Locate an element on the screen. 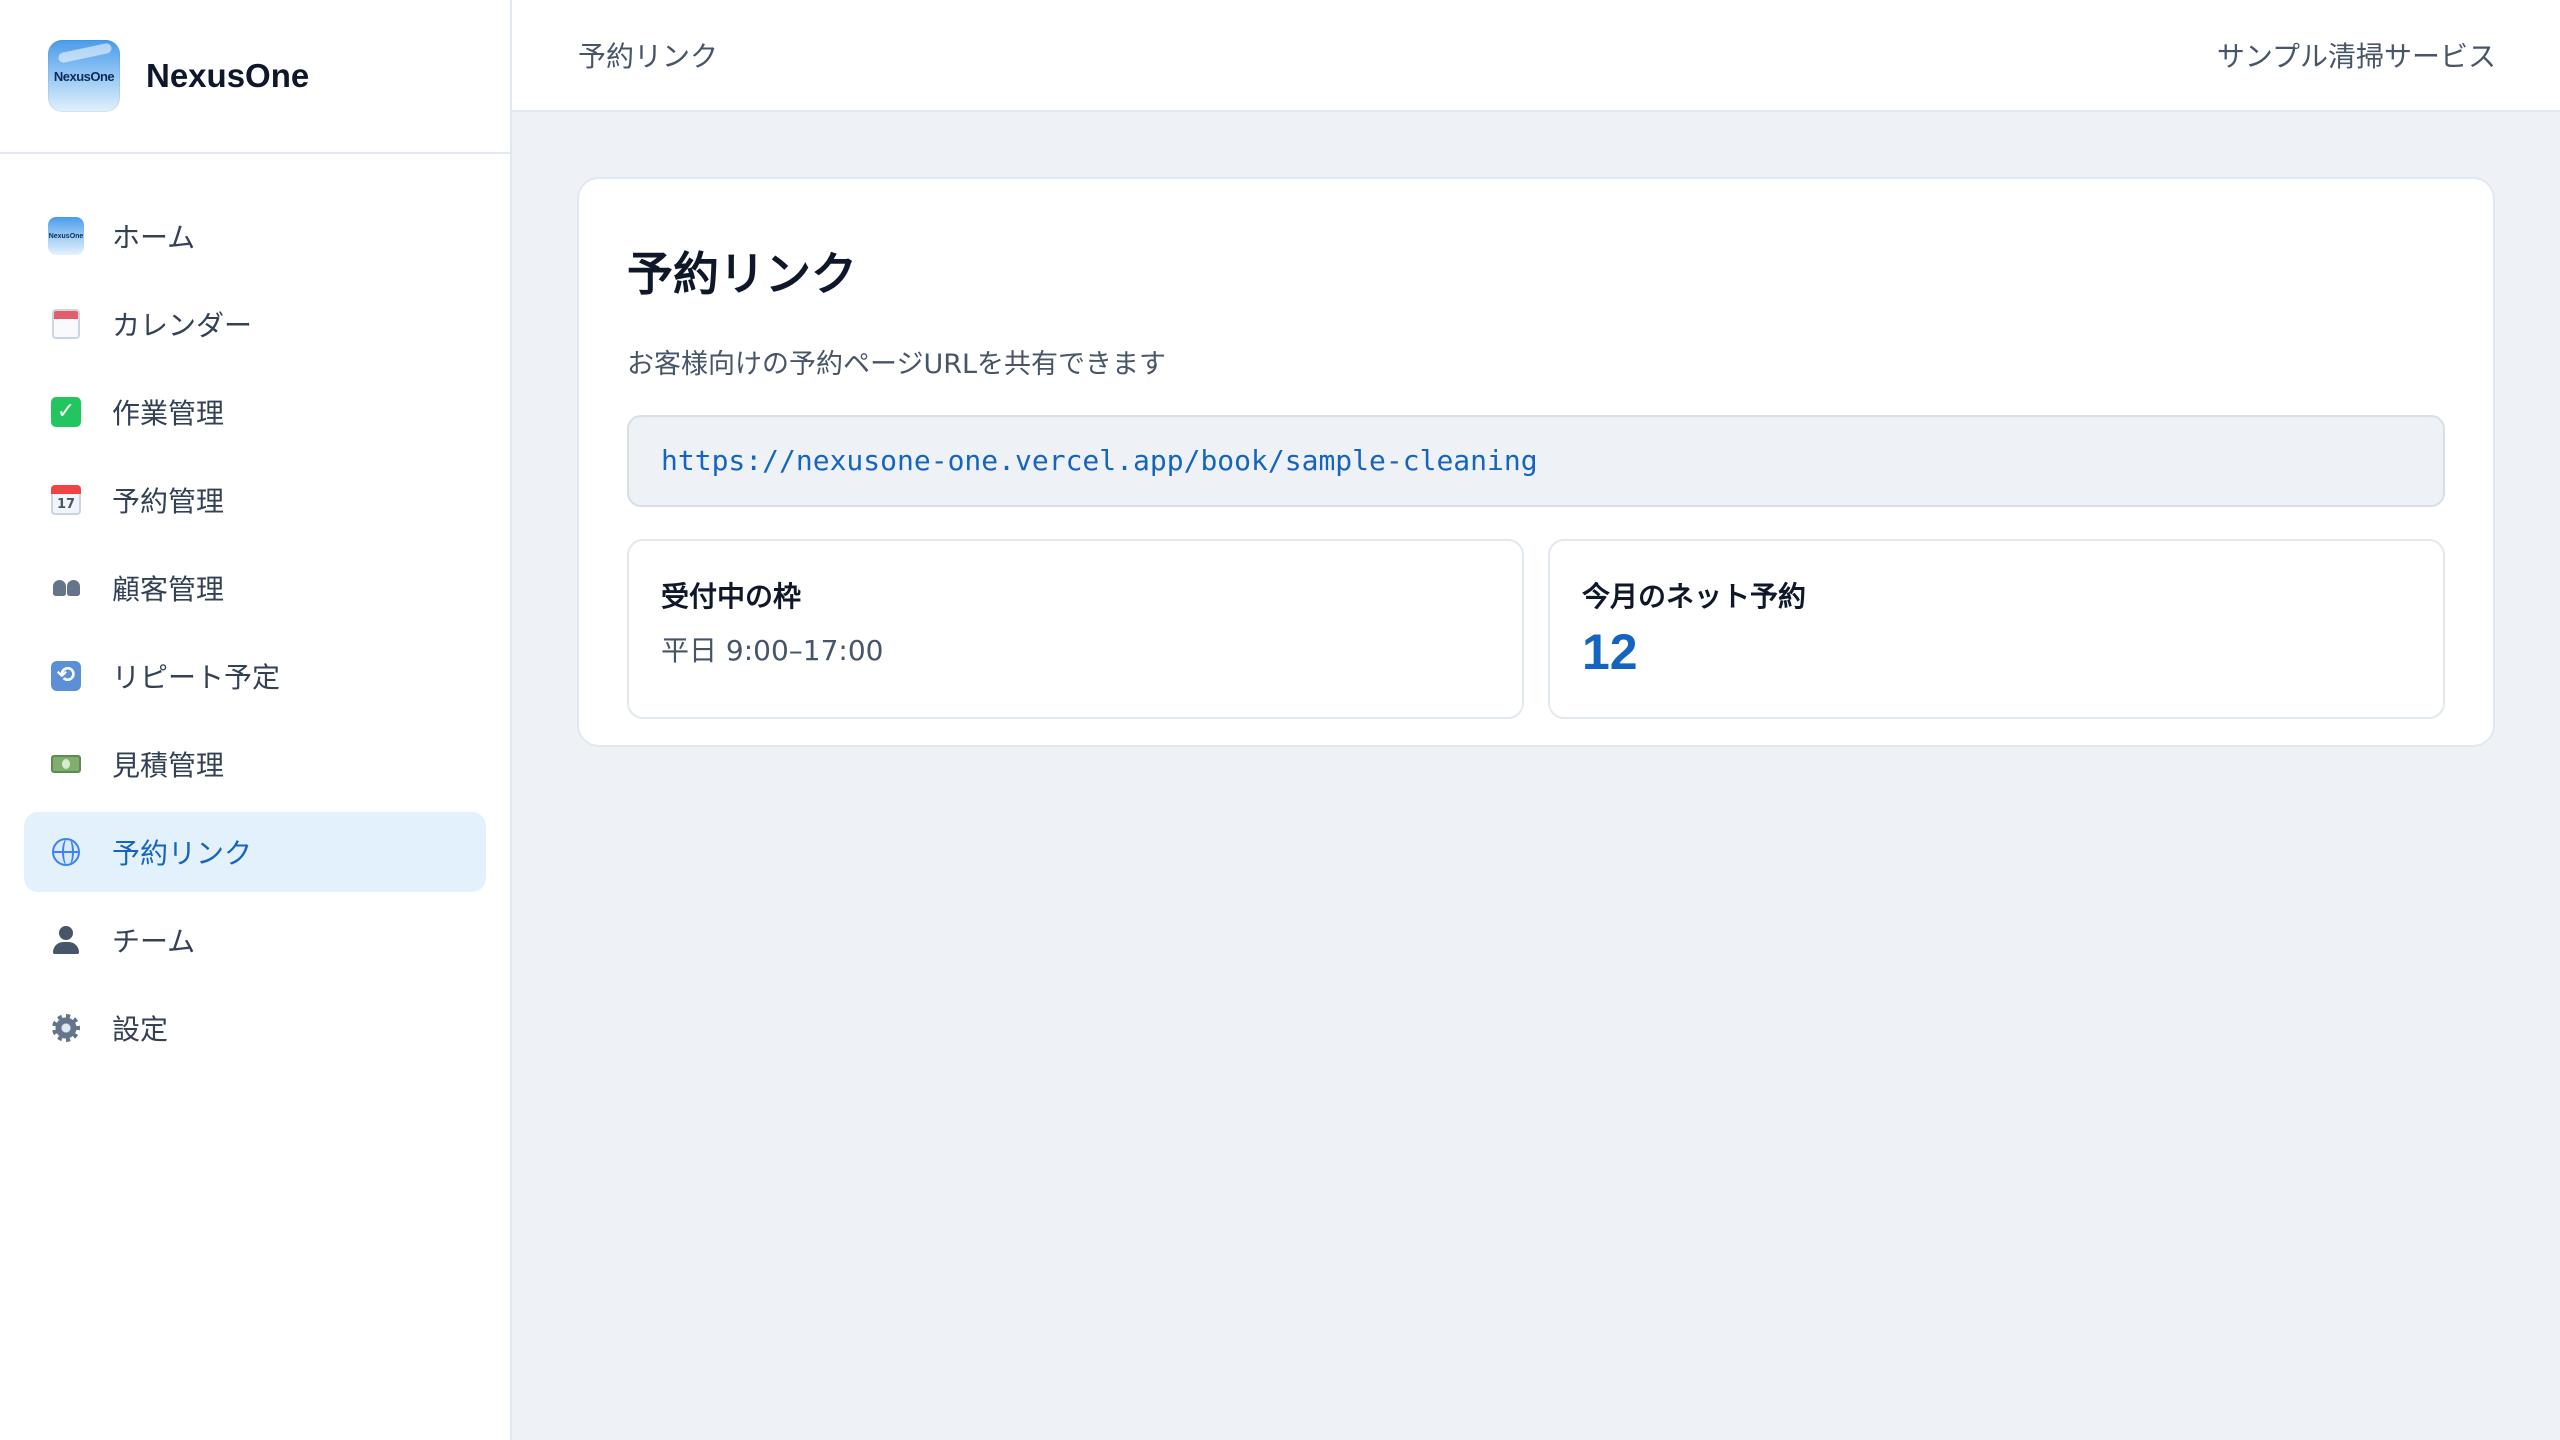 This screenshot has height=1440, width=2560. date-calendar-icon: 17 is located at coordinates (66, 500).